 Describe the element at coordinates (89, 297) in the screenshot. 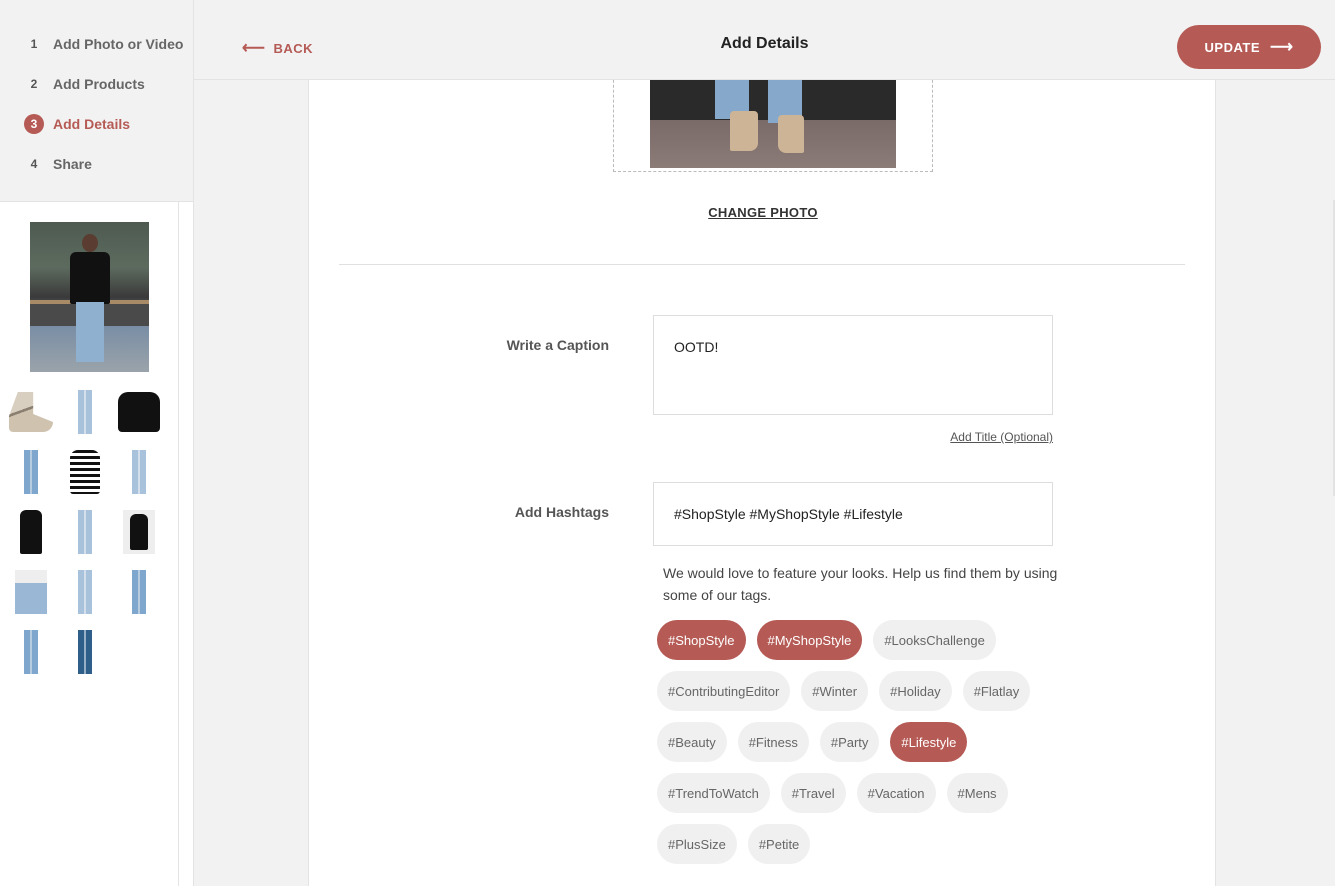

I see `look-photo-thumbnail` at that location.